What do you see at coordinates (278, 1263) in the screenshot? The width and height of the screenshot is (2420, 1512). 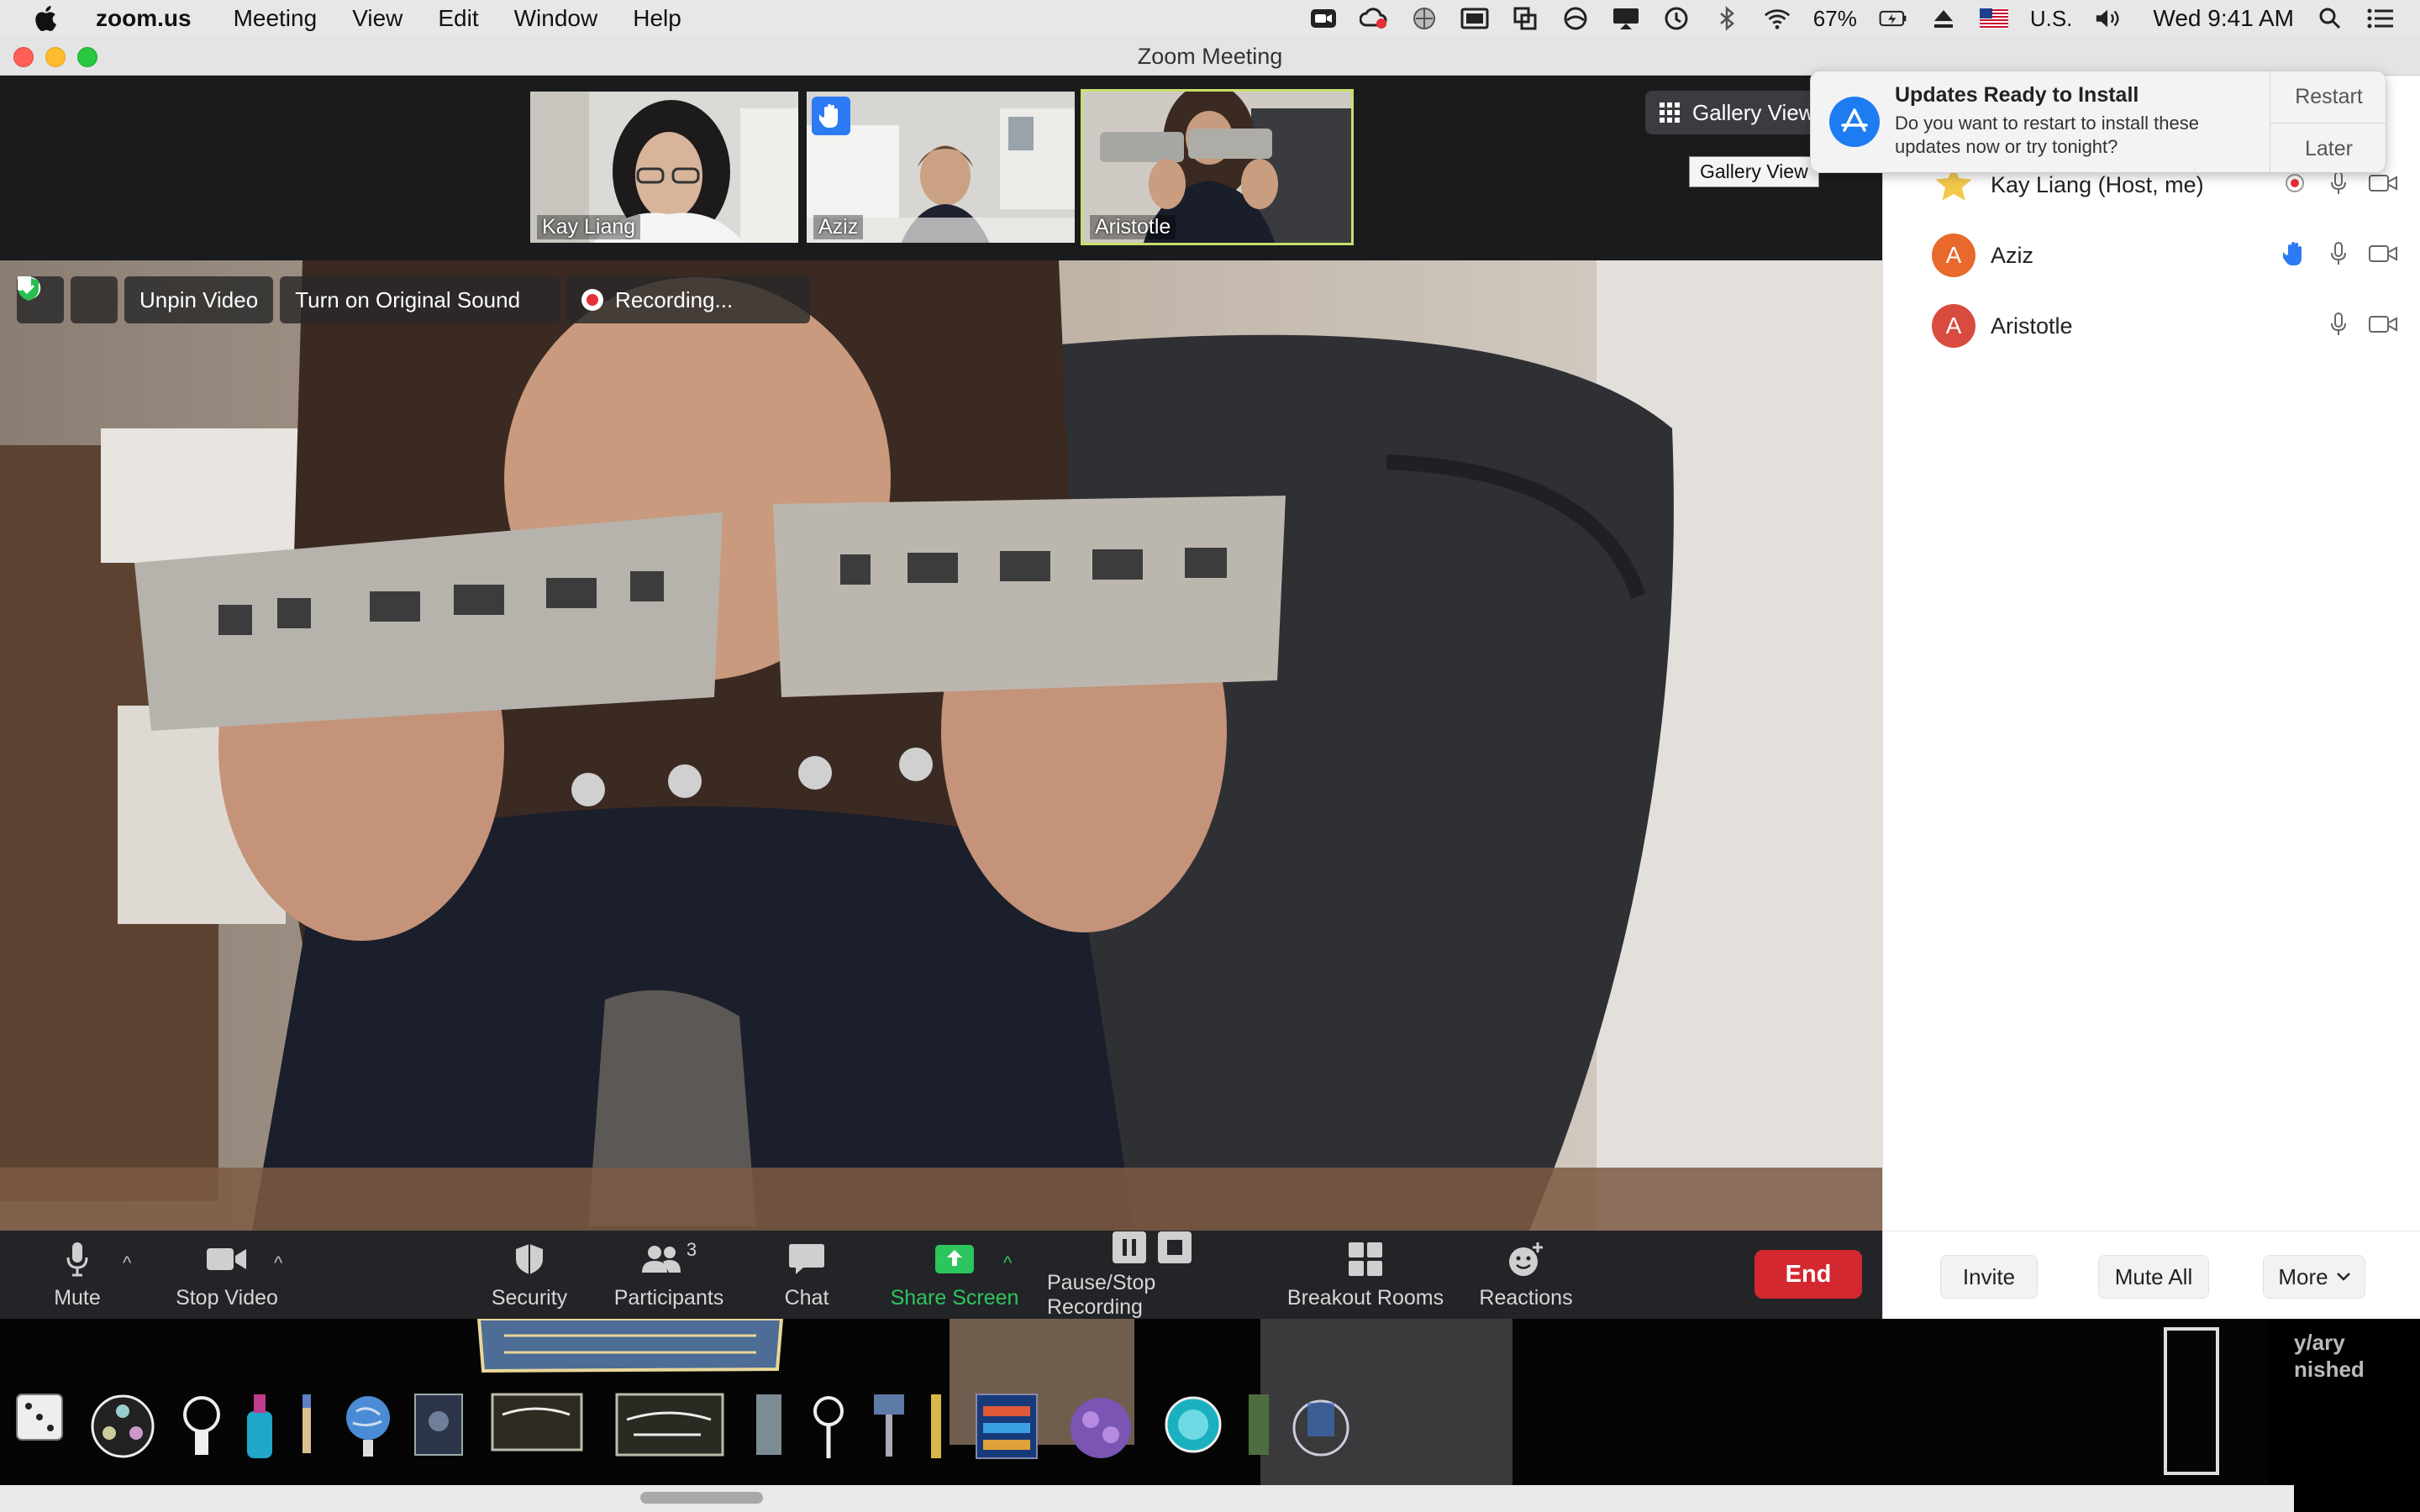 I see `video-options-caret-icon: ^` at bounding box center [278, 1263].